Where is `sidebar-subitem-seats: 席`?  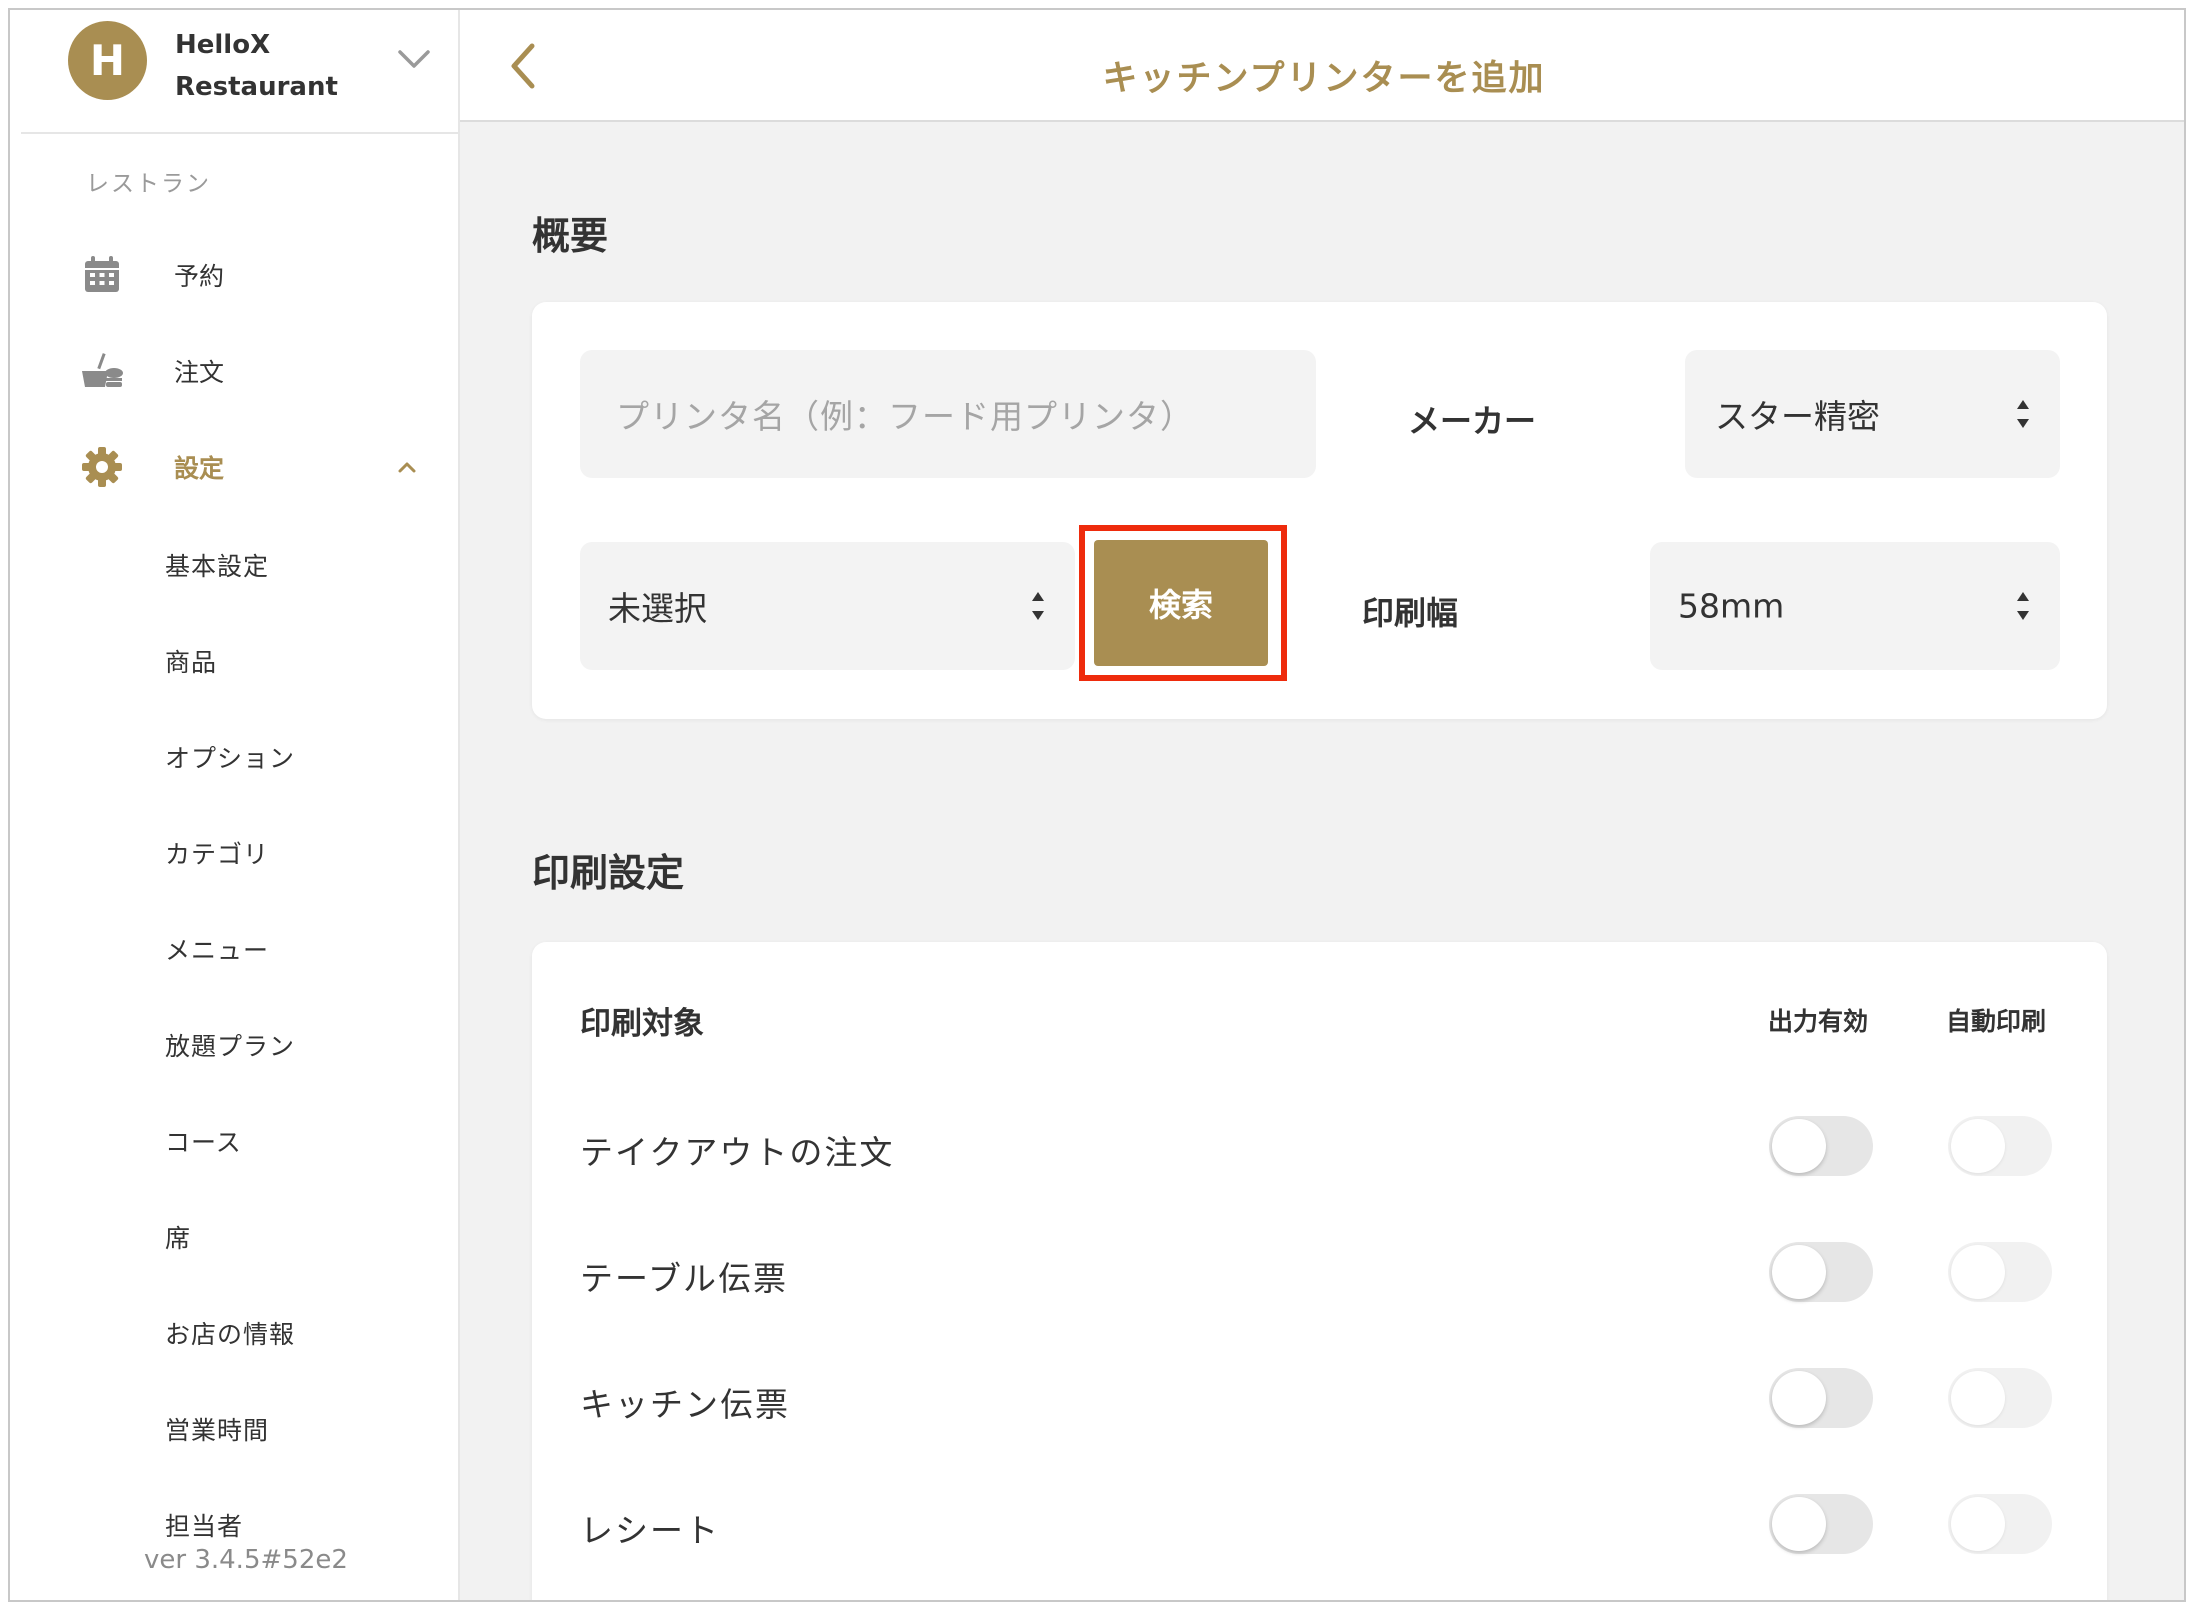
sidebar-subitem-seats: 席 is located at coordinates (178, 1237).